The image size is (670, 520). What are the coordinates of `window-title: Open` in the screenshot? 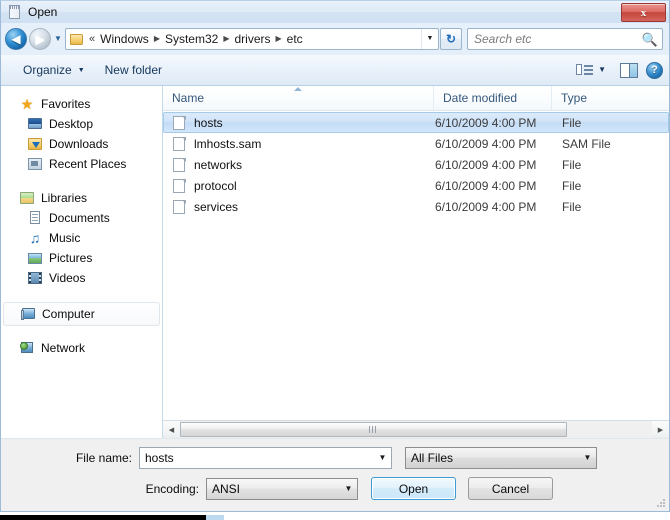 It's located at (43, 12).